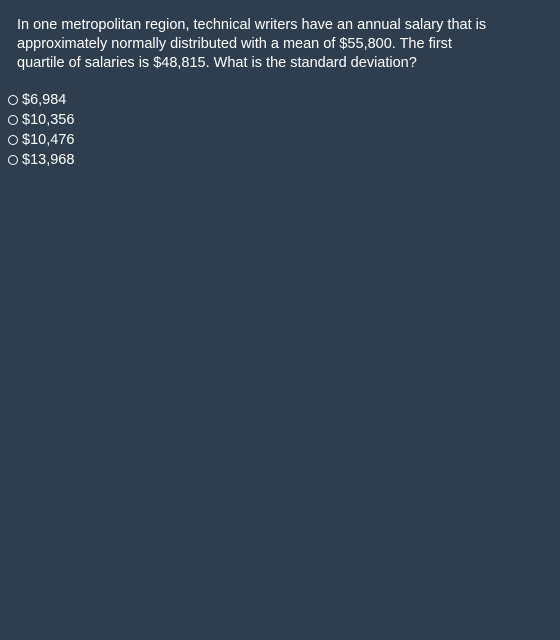 This screenshot has height=640, width=560. I want to click on answer-options: $6,984 $10,356 $10,476 $13,968, so click(41, 130).